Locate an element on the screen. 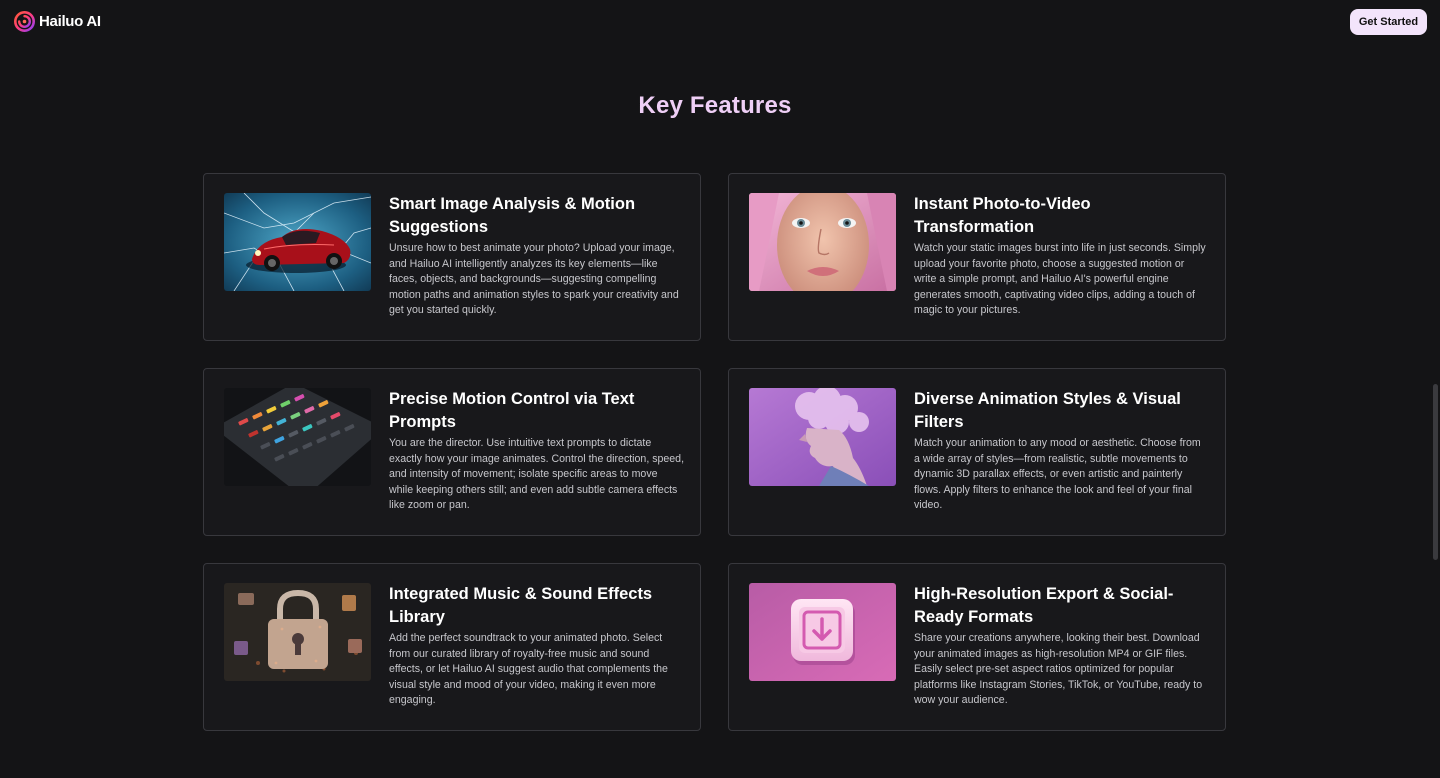 The width and height of the screenshot is (1440, 778). feature-image-download-icon is located at coordinates (822, 632).